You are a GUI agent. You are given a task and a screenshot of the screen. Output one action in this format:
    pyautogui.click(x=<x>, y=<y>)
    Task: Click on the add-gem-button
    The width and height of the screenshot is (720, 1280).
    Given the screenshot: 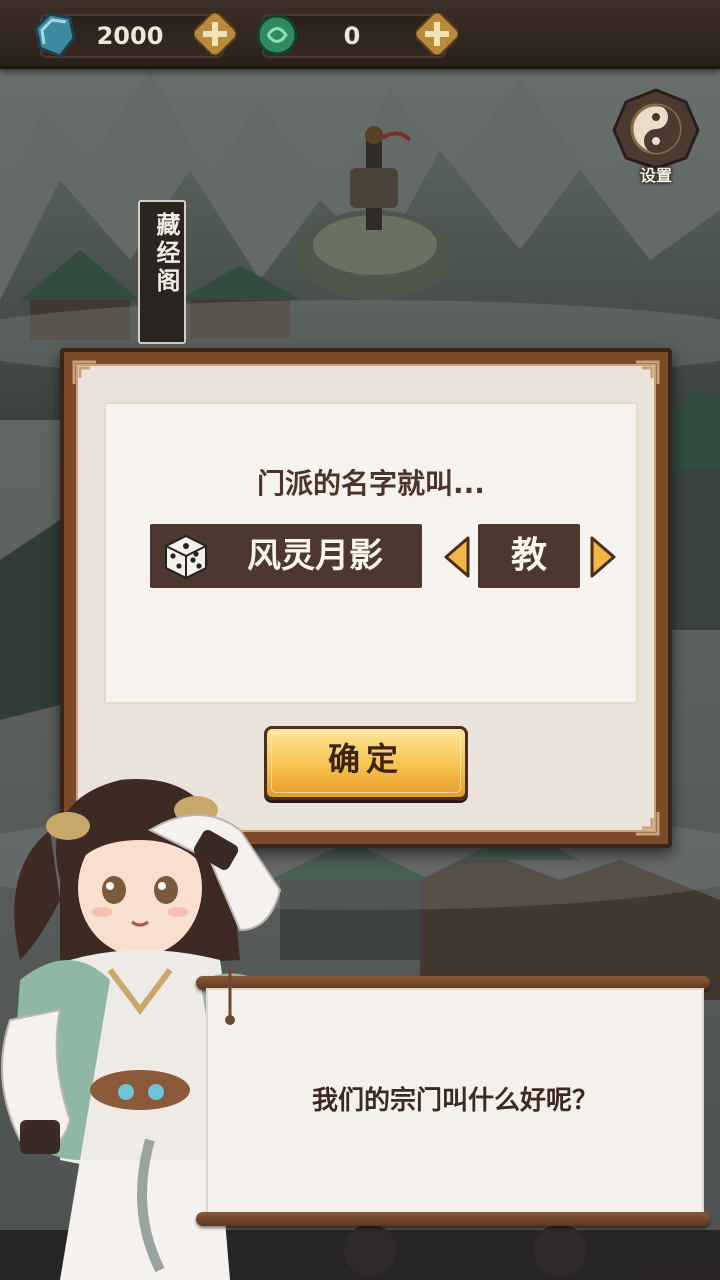 What is the action you would take?
    pyautogui.click(x=215, y=34)
    